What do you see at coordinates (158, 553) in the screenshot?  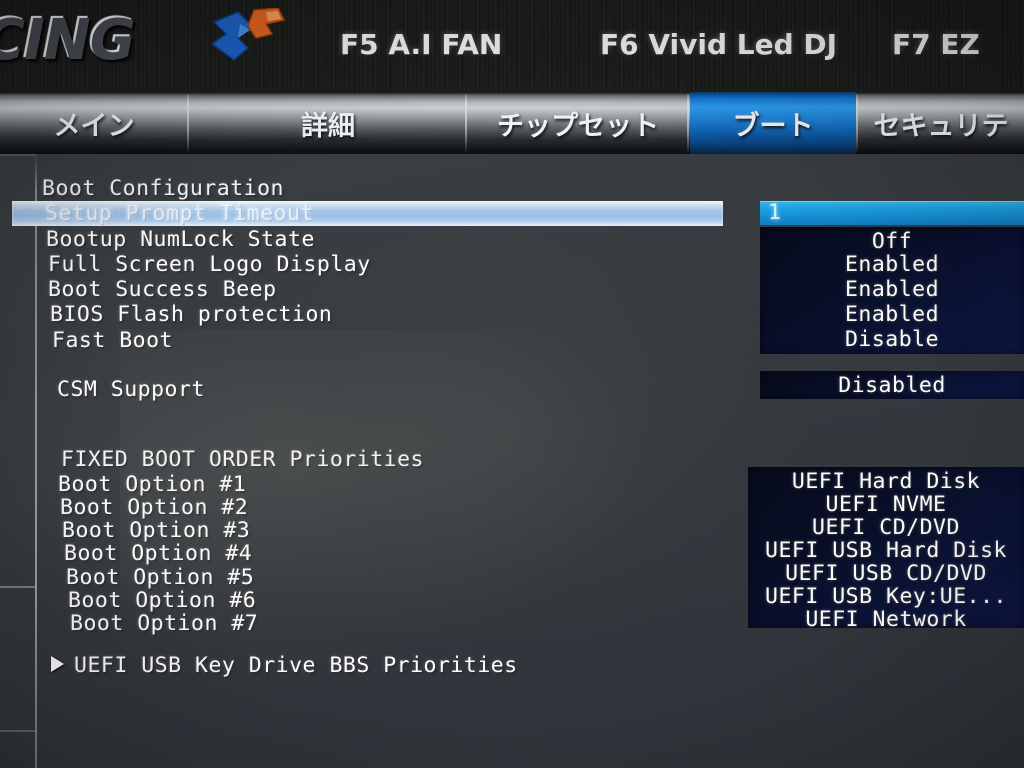 I see `setting-label-boot-option-4: Boot Option #4` at bounding box center [158, 553].